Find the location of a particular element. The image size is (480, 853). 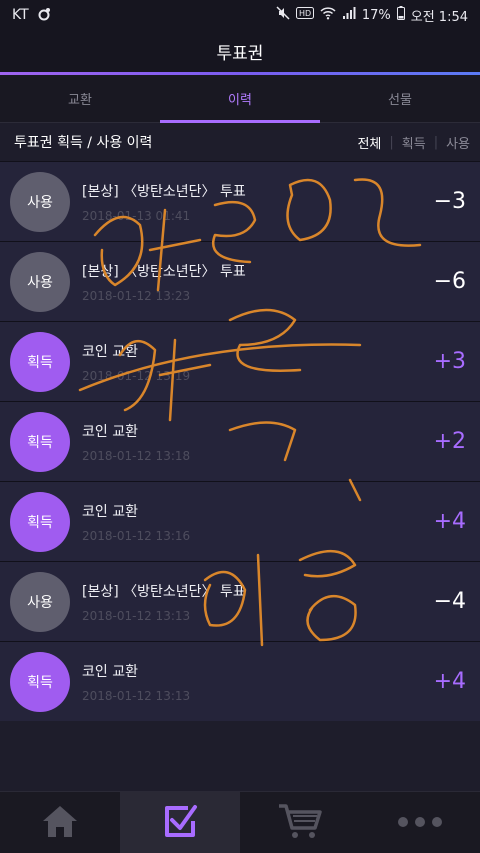

history-date: 2018-01-12 13:18 is located at coordinates (136, 455).